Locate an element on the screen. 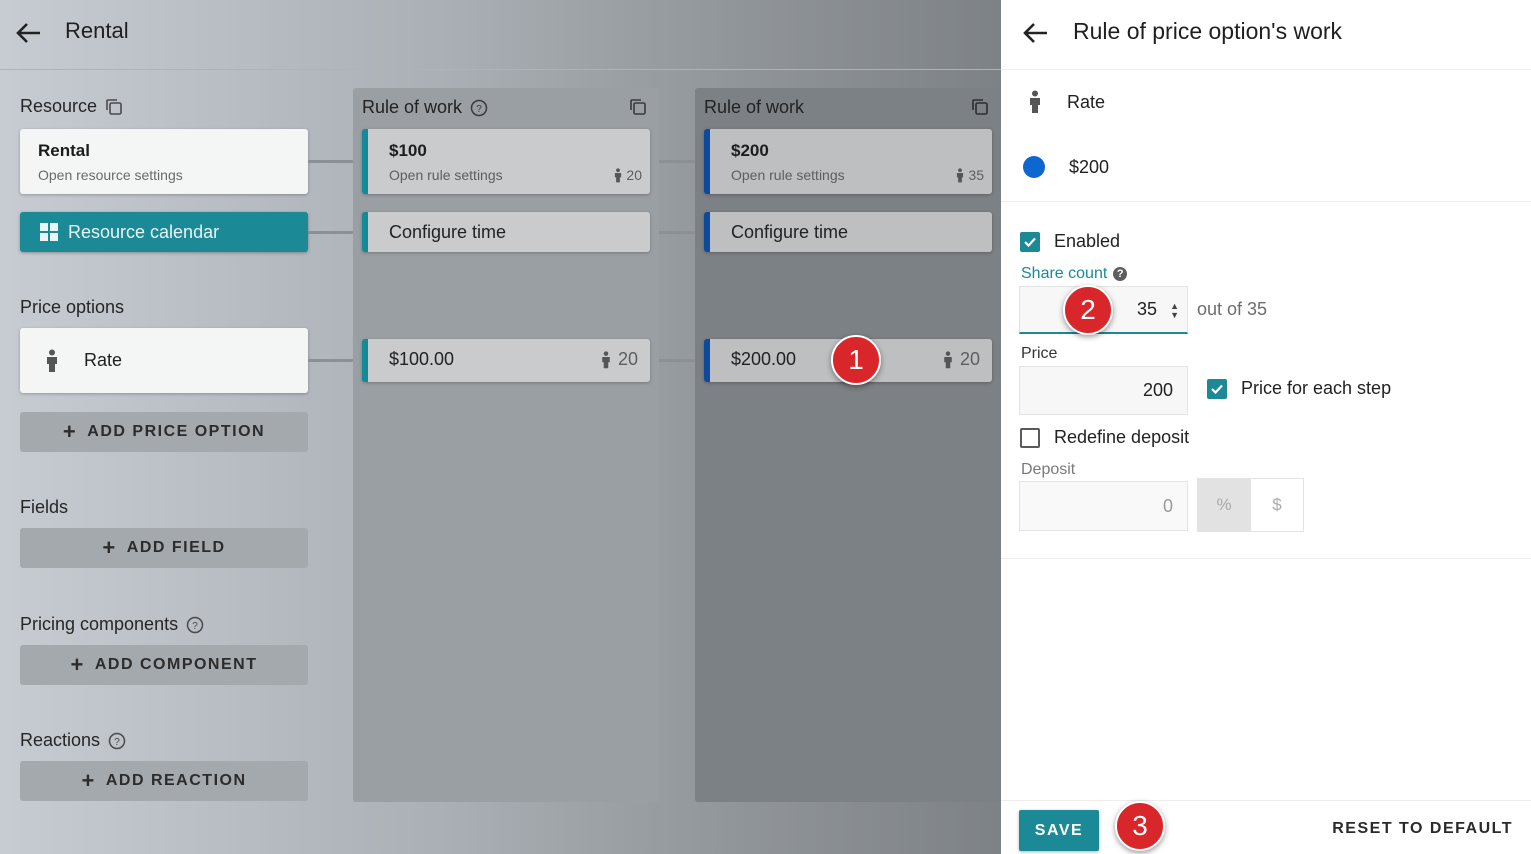 This screenshot has width=1531, height=854. price-value: $100.00 is located at coordinates (422, 359).